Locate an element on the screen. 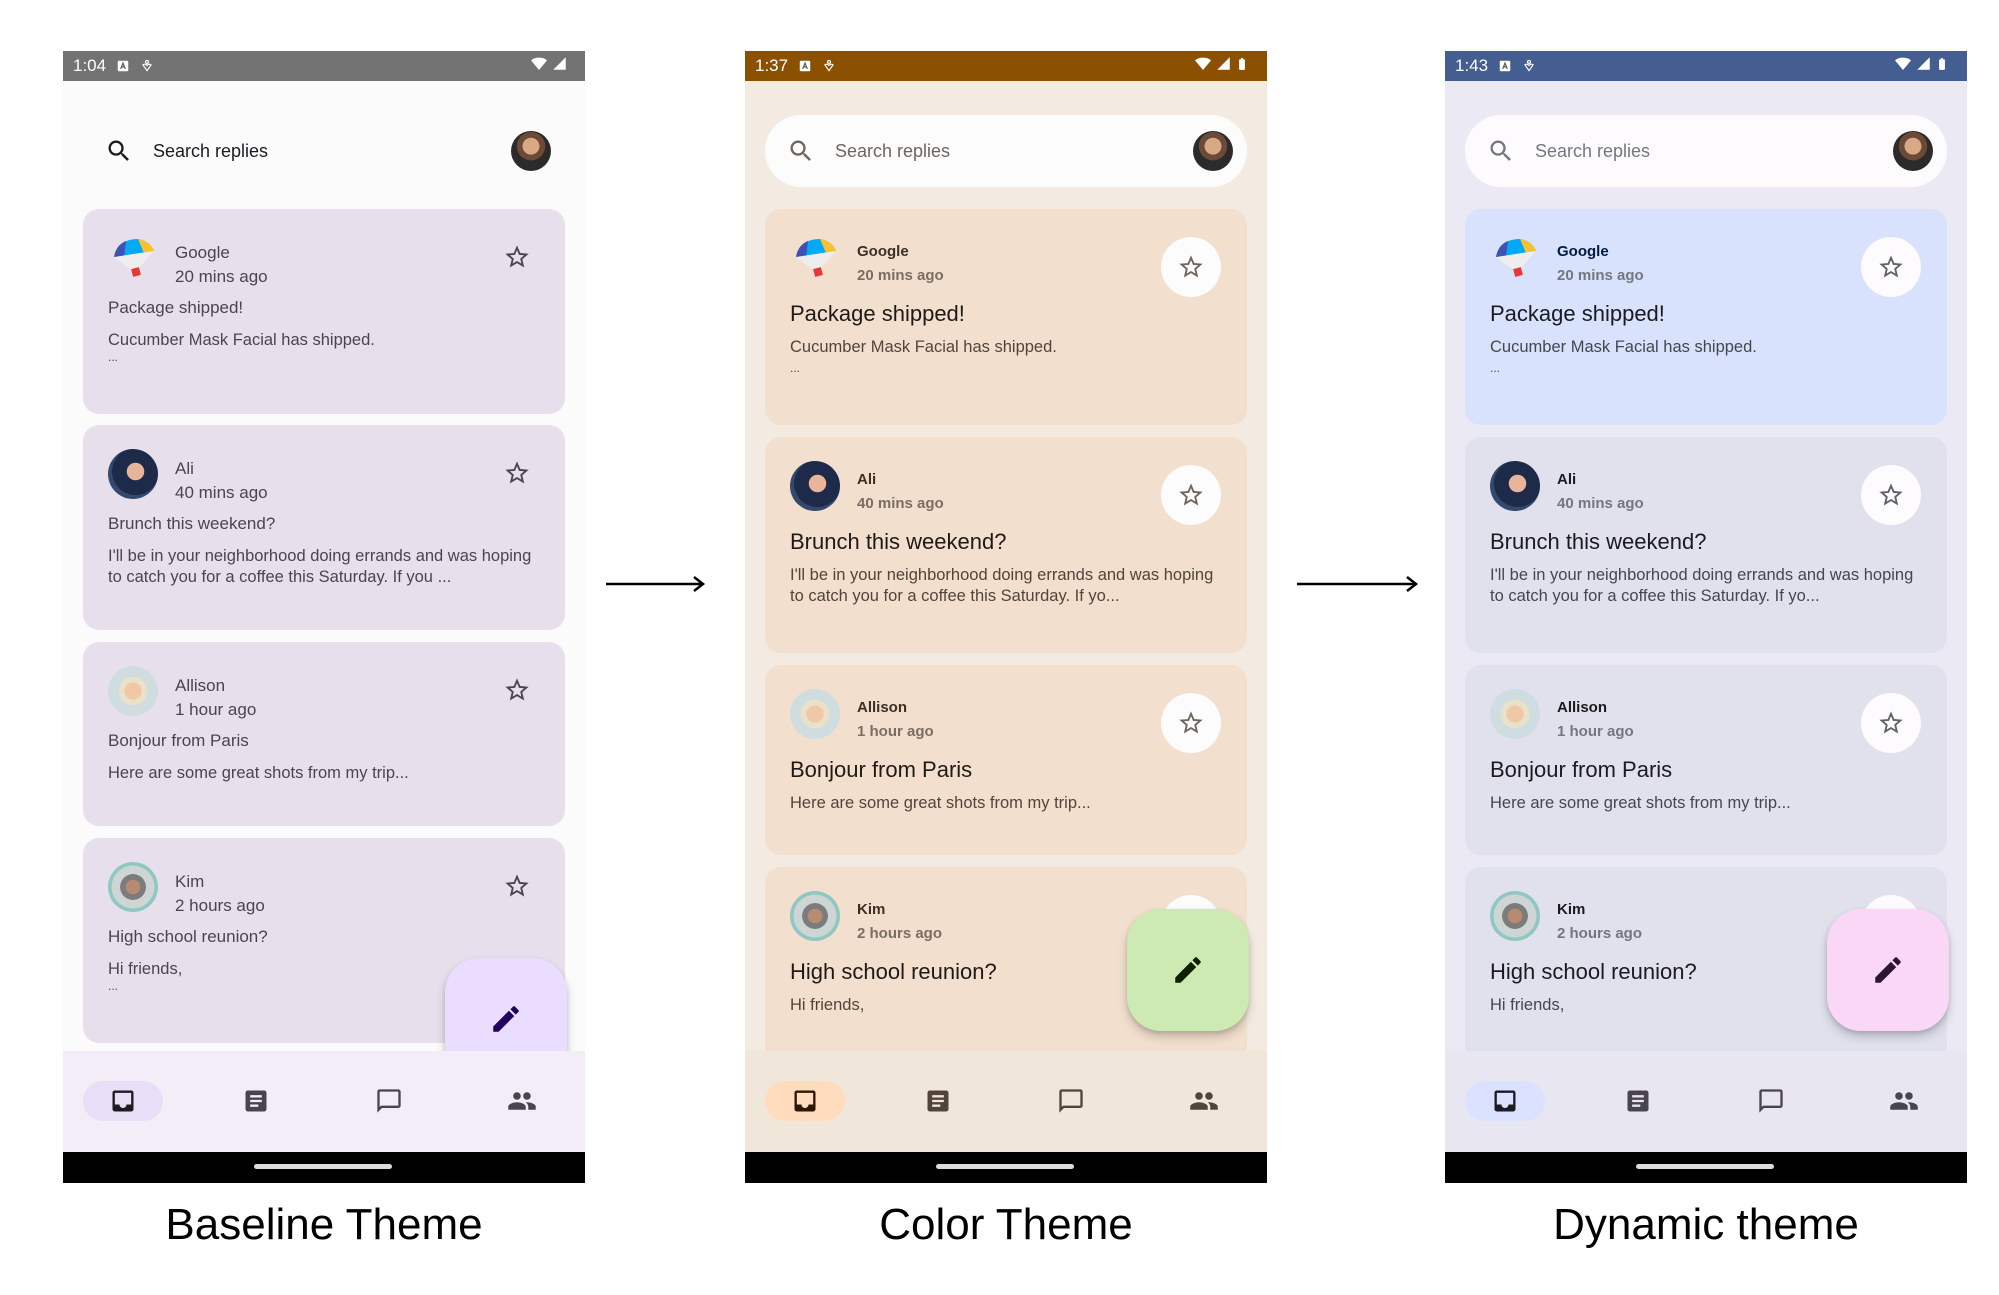 Image resolution: width=1999 pixels, height=1295 pixels. status-time: 1:37 is located at coordinates (772, 65).